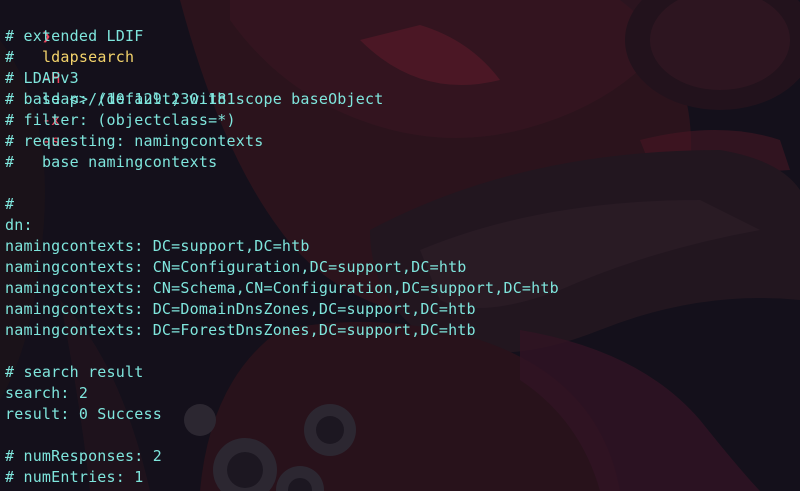 The image size is (800, 491). I want to click on output-line: dn:, so click(19, 225).